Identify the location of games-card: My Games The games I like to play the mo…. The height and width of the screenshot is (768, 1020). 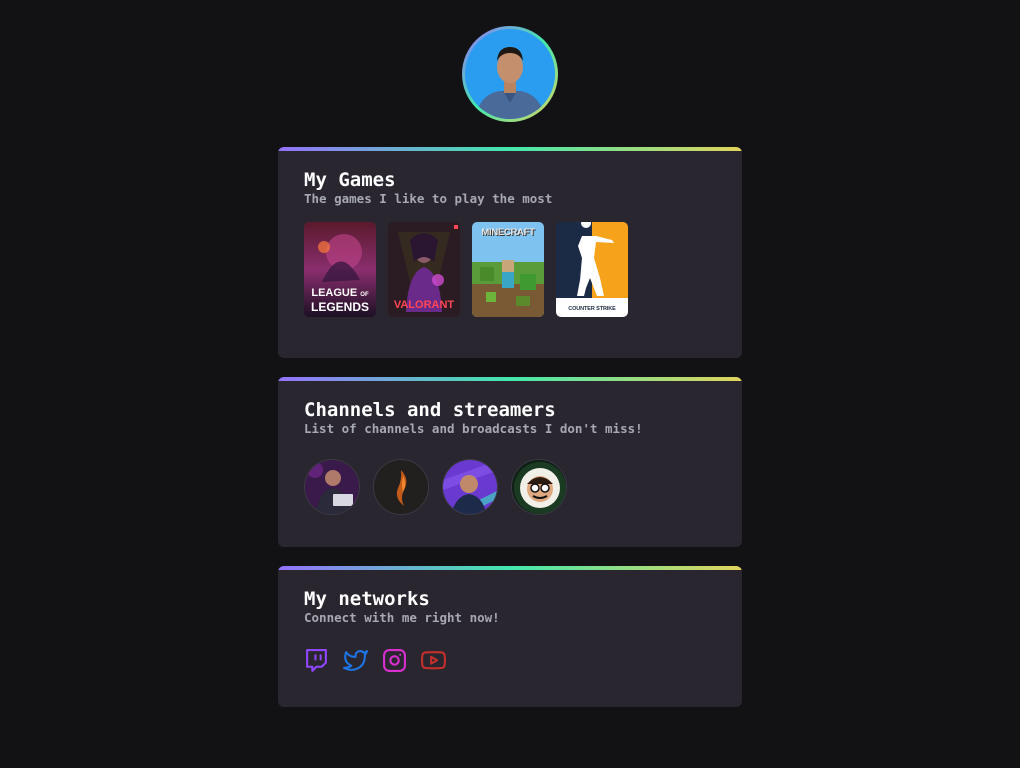
(510, 252).